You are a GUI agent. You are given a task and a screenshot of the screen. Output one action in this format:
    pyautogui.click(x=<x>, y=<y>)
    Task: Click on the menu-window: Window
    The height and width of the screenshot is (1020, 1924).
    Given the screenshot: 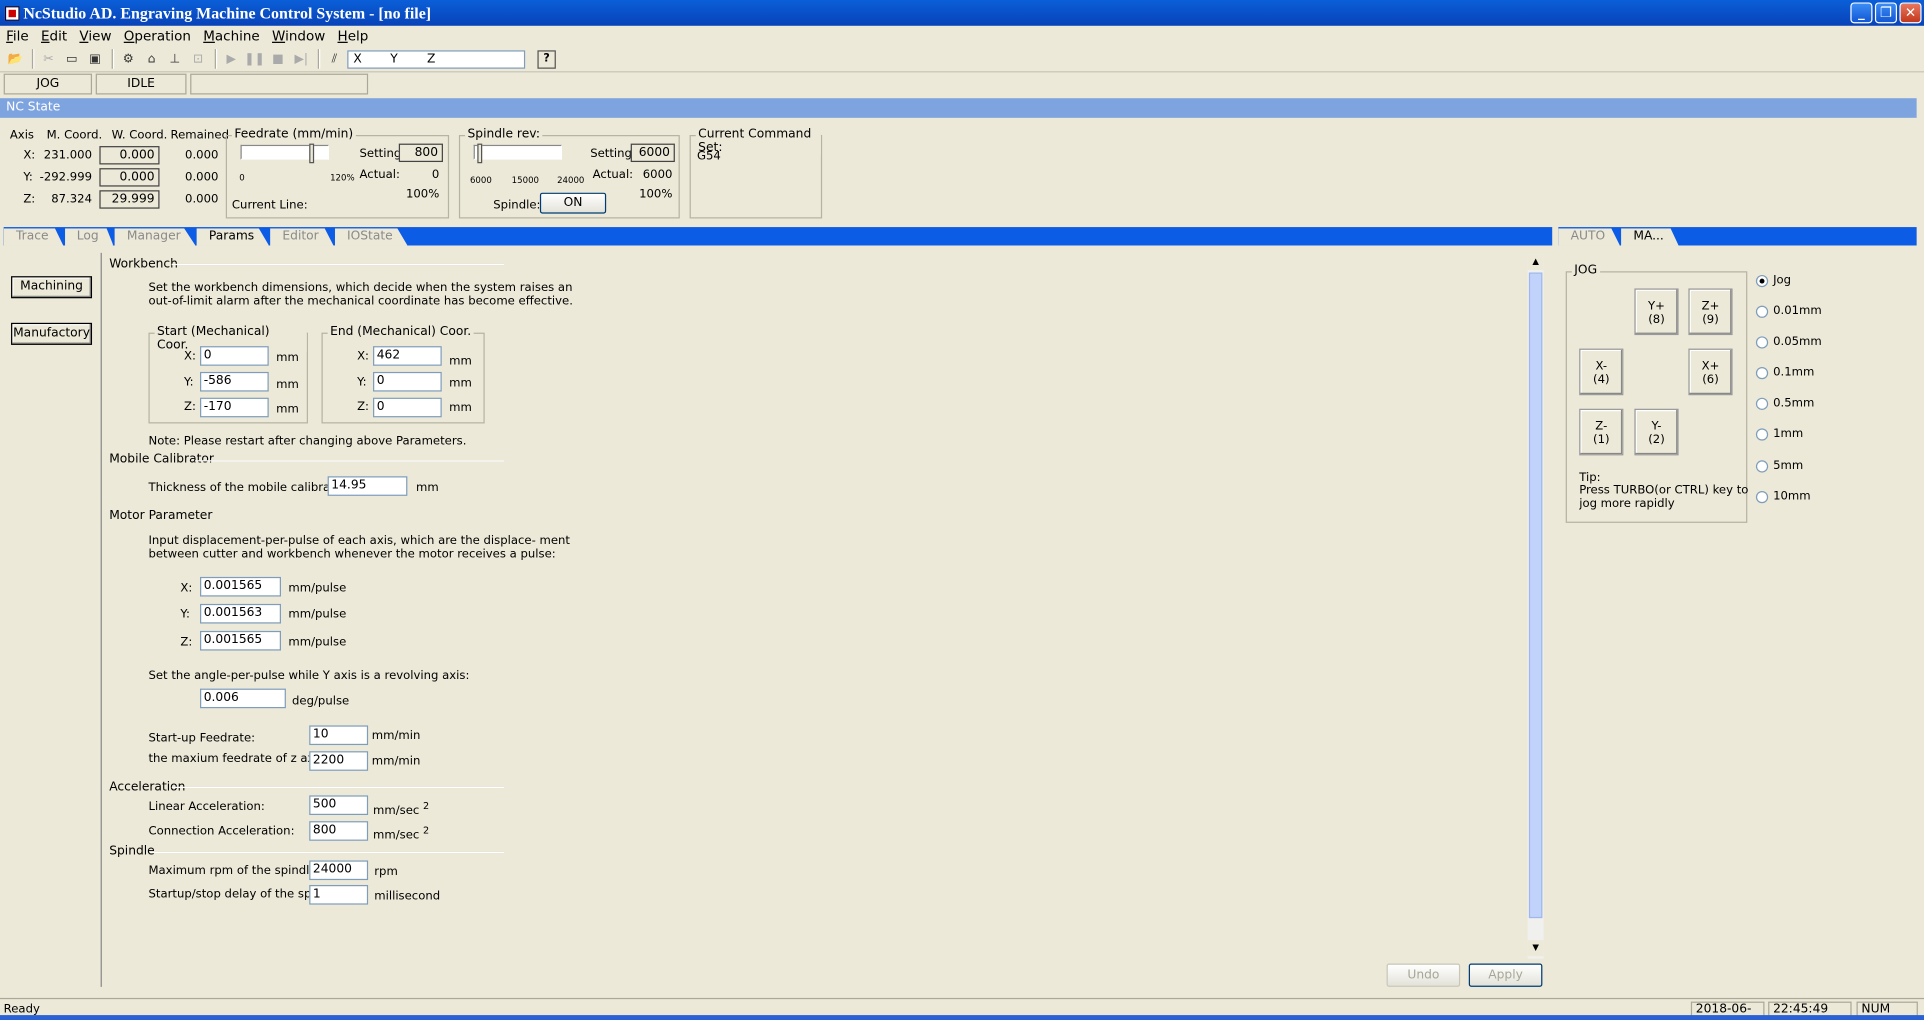 What is the action you would take?
    pyautogui.click(x=299, y=36)
    